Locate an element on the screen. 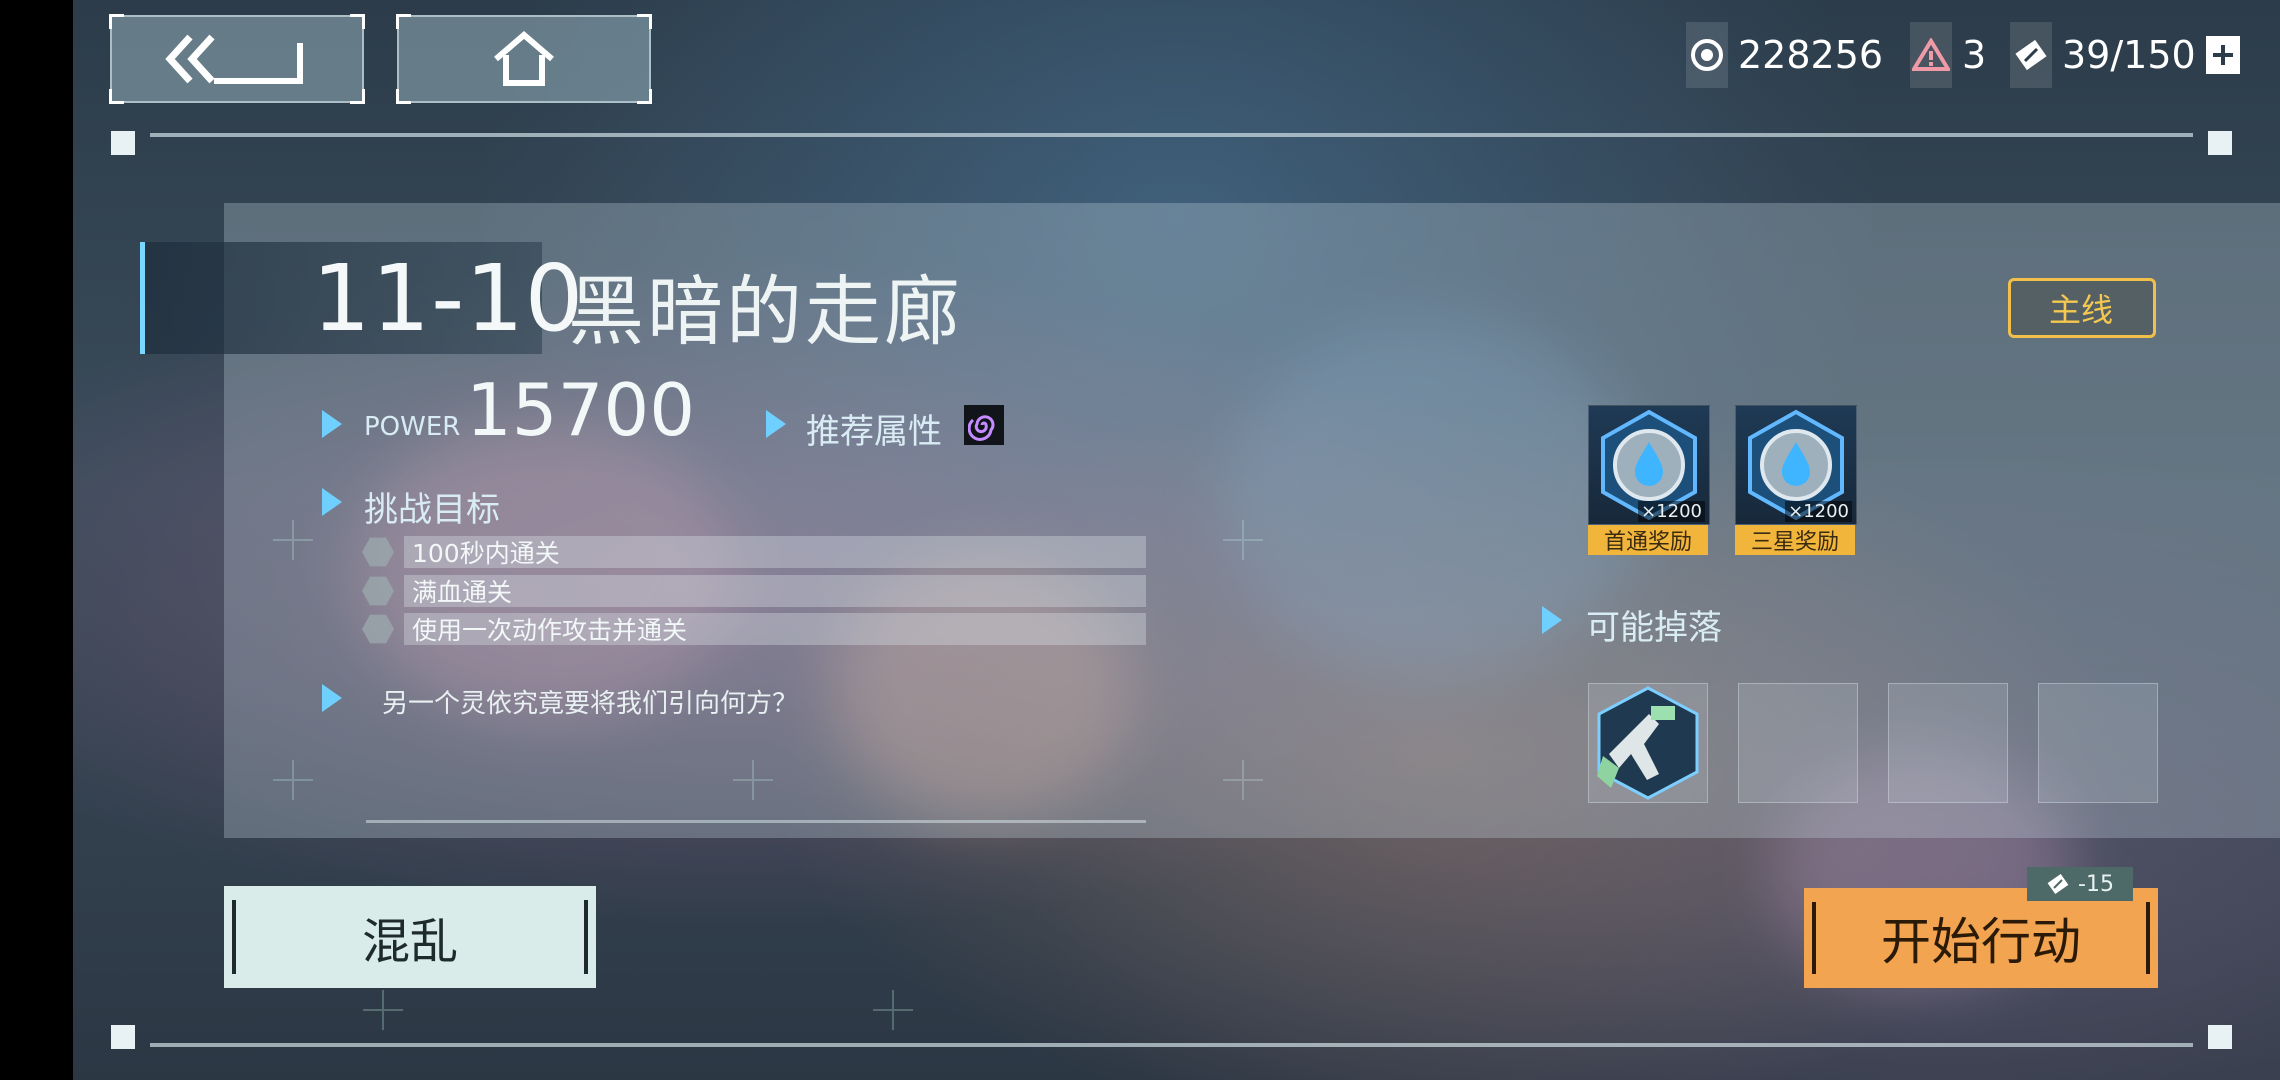 The width and height of the screenshot is (2280, 1080). objective-item: 100秒内通关 is located at coordinates (754, 552).